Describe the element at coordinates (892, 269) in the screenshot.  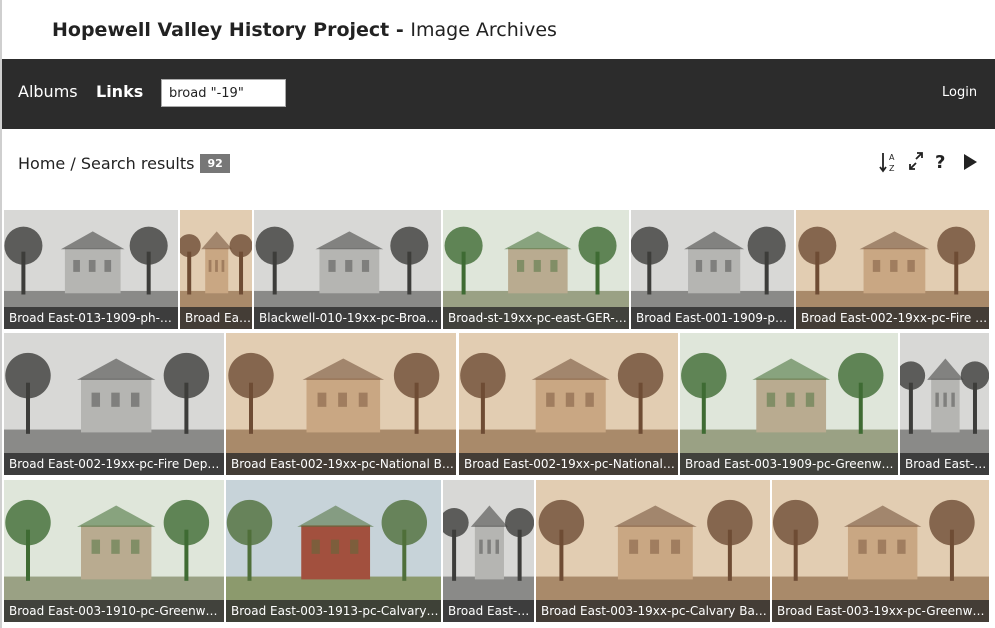
I see `gallery-tile: Broad East-002-19xx-pc-Fire Dept` at that location.